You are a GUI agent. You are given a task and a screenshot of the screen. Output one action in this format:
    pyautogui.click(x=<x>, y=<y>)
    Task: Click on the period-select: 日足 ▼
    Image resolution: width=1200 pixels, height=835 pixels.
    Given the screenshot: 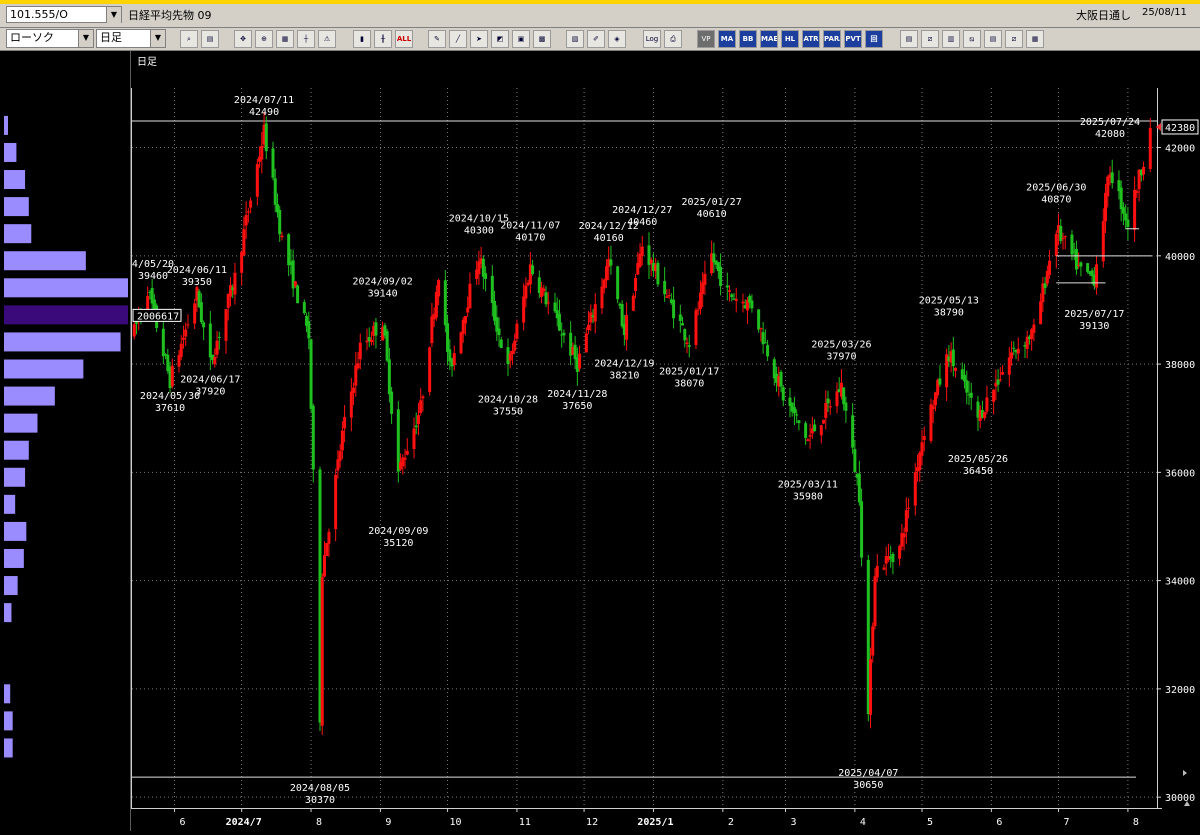 What is the action you would take?
    pyautogui.click(x=131, y=38)
    